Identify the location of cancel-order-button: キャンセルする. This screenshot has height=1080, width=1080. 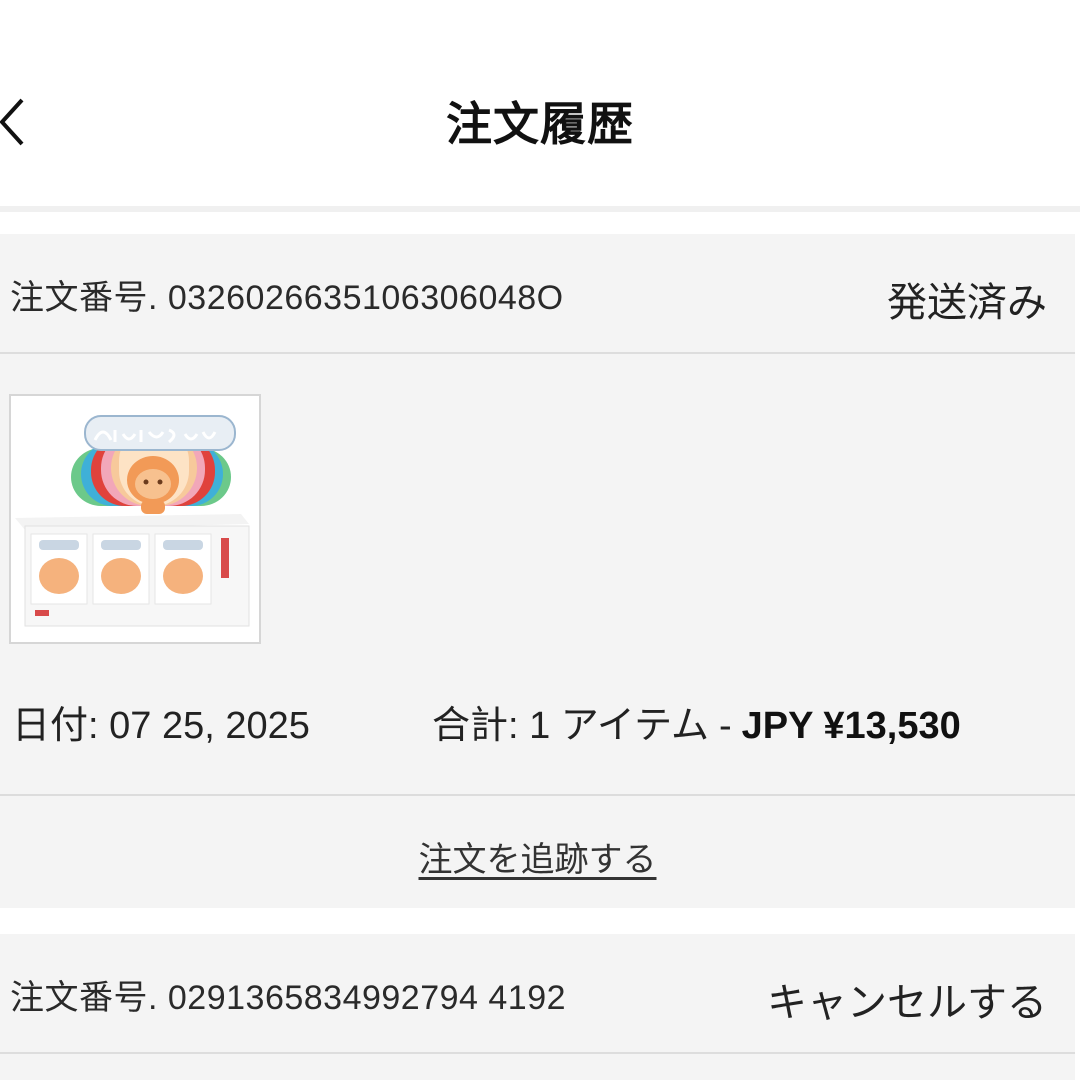
(907, 999).